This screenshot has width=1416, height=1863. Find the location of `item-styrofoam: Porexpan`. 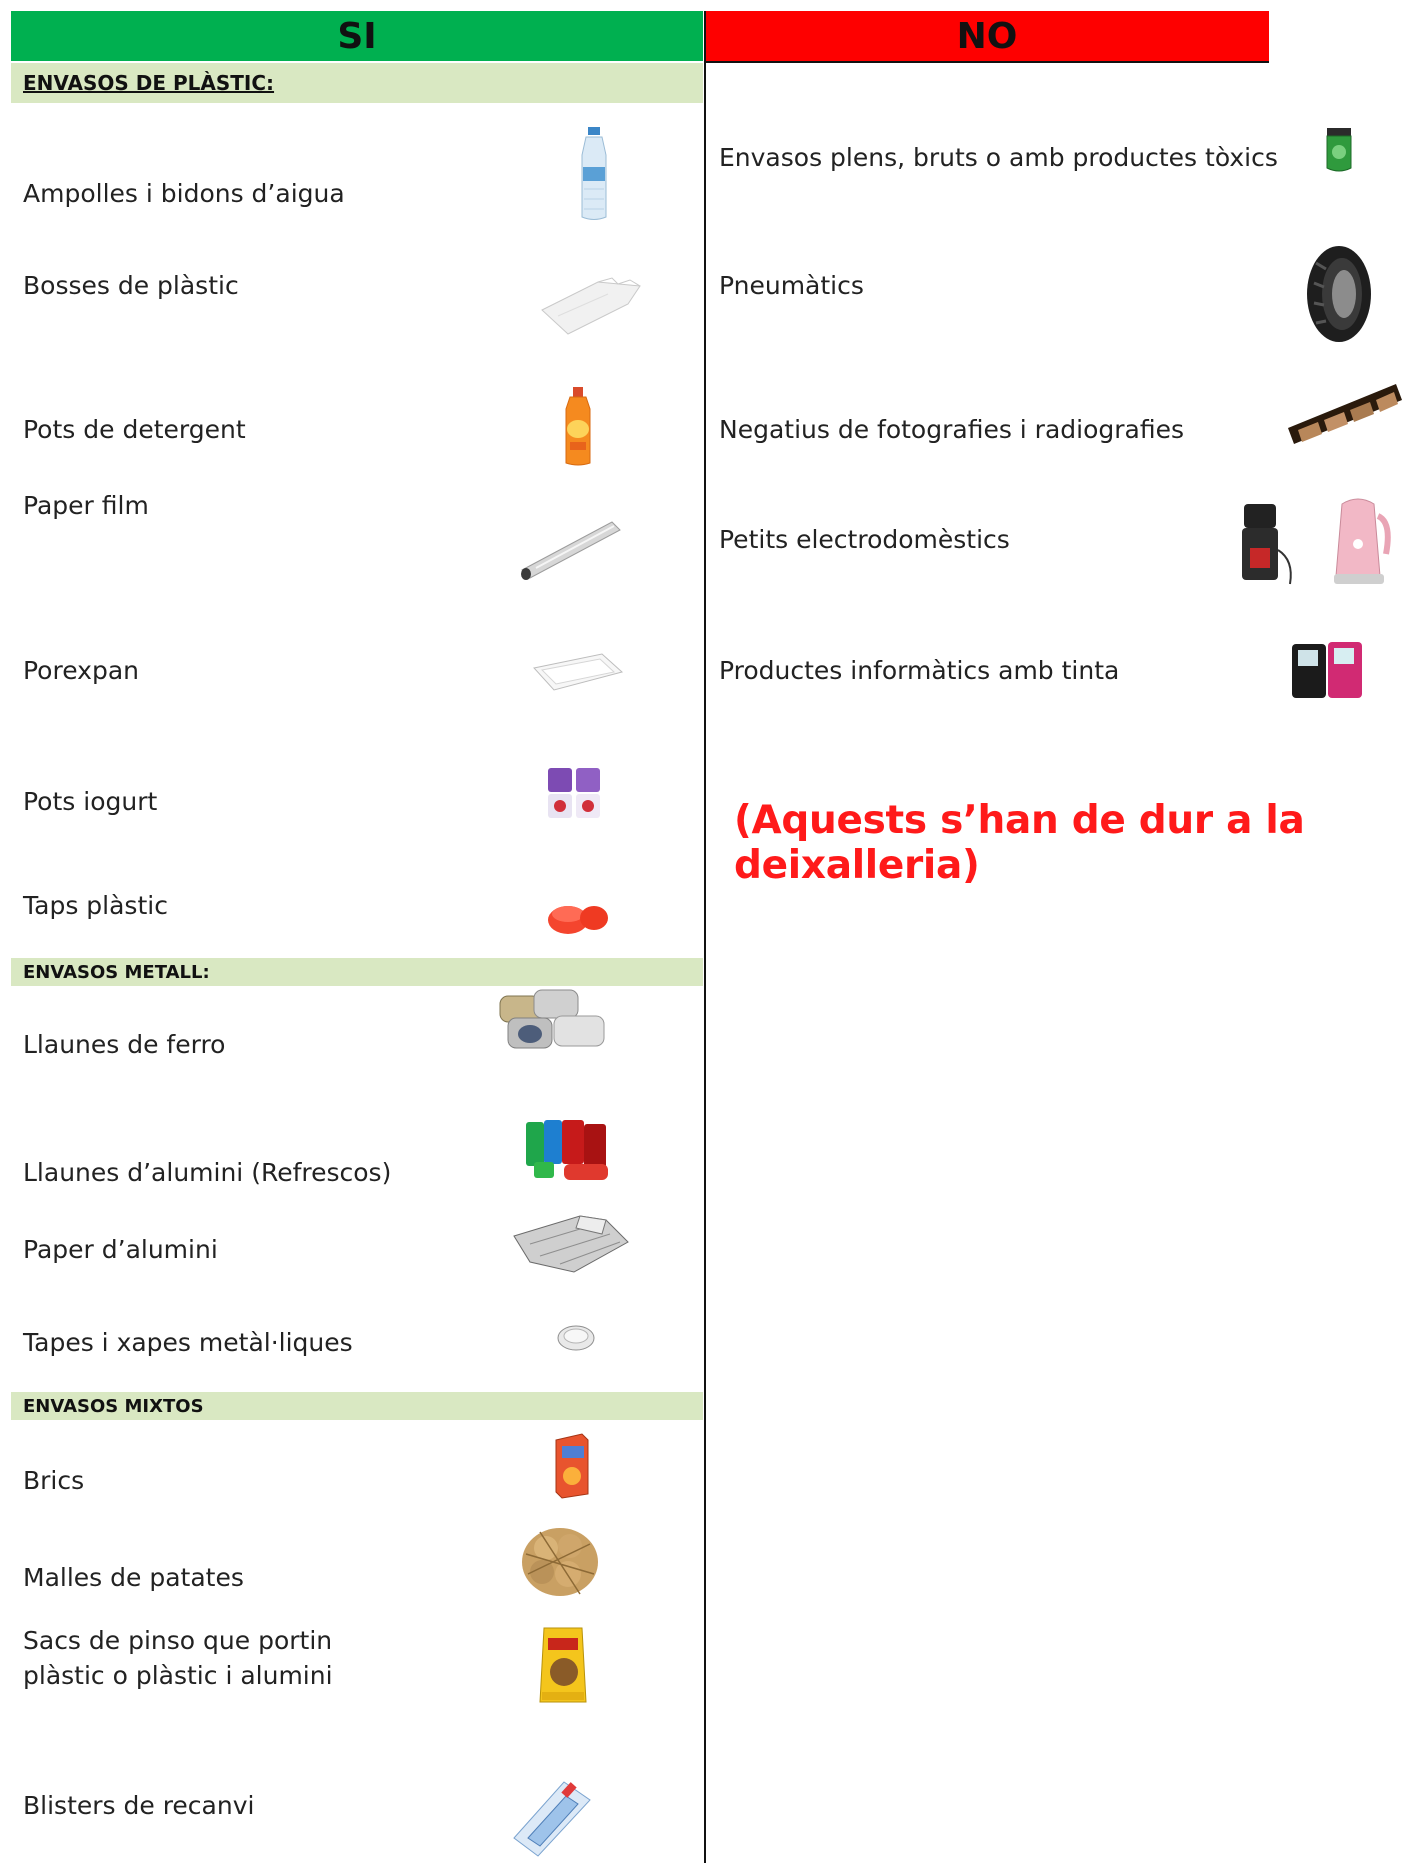

item-styrofoam: Porexpan is located at coordinates (81, 670).